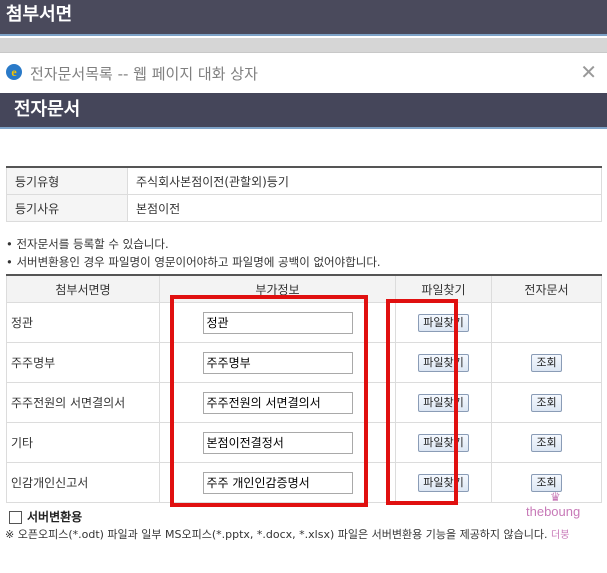 Image resolution: width=607 pixels, height=573 pixels. I want to click on row-name: 주주명부, so click(83, 362).